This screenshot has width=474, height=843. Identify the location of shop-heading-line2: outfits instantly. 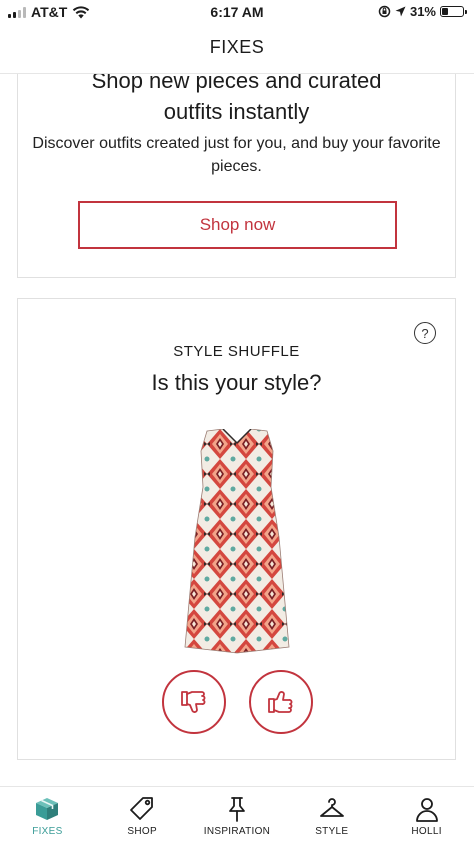
(236, 111).